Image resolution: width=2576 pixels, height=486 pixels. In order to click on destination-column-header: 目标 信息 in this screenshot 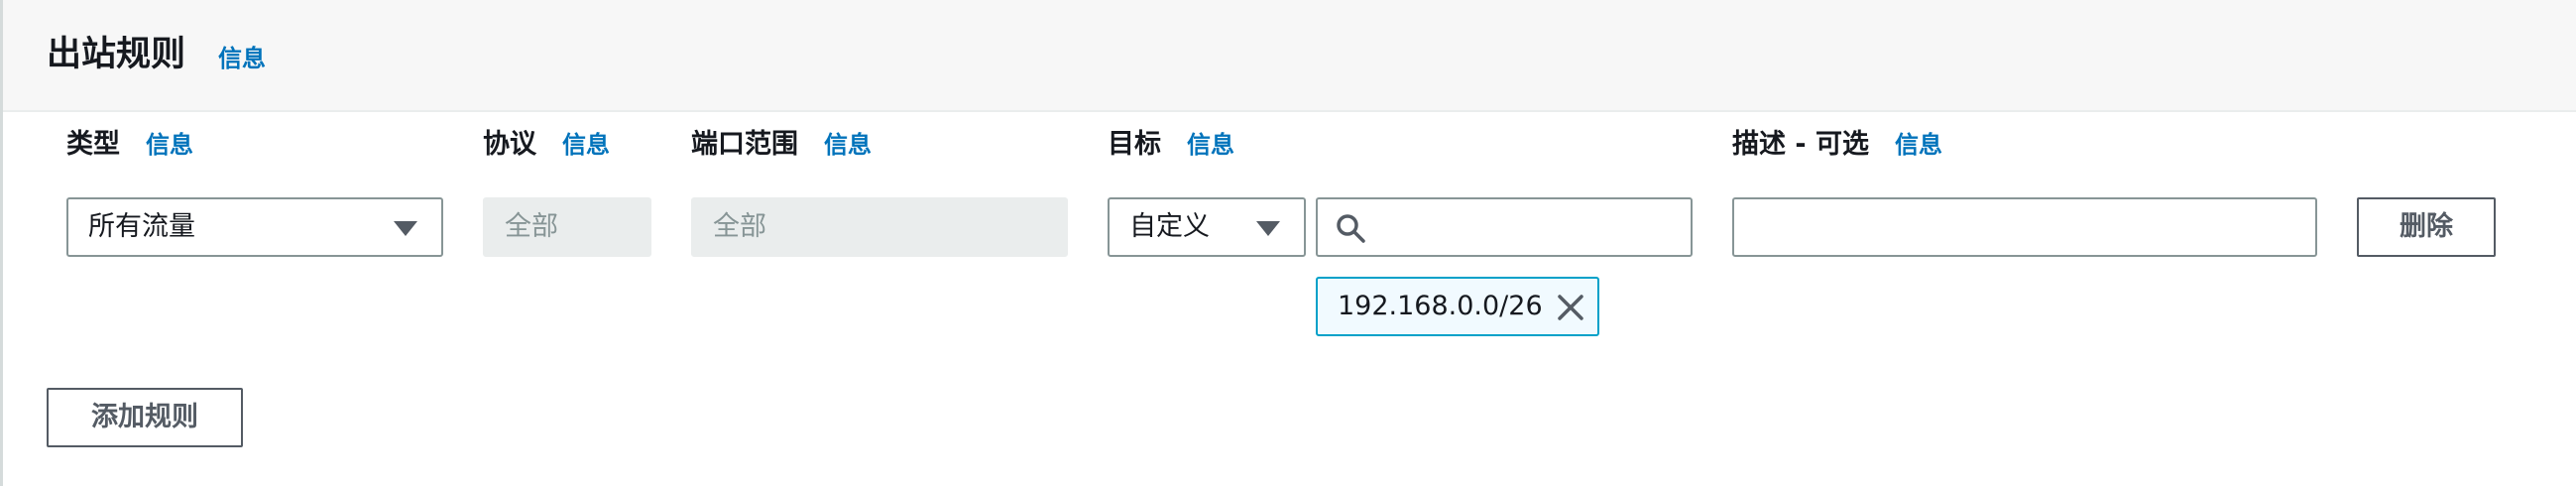, I will do `click(1171, 145)`.